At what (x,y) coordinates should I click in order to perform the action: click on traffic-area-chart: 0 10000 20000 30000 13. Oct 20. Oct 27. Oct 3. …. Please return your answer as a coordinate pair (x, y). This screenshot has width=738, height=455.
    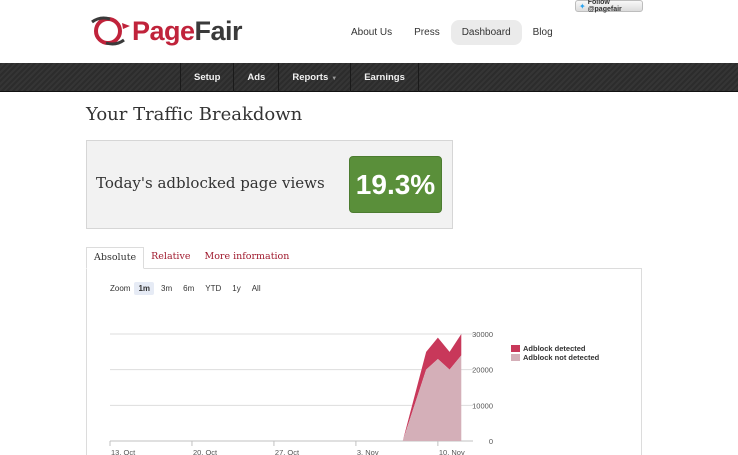
    Looking at the image, I should click on (301, 392).